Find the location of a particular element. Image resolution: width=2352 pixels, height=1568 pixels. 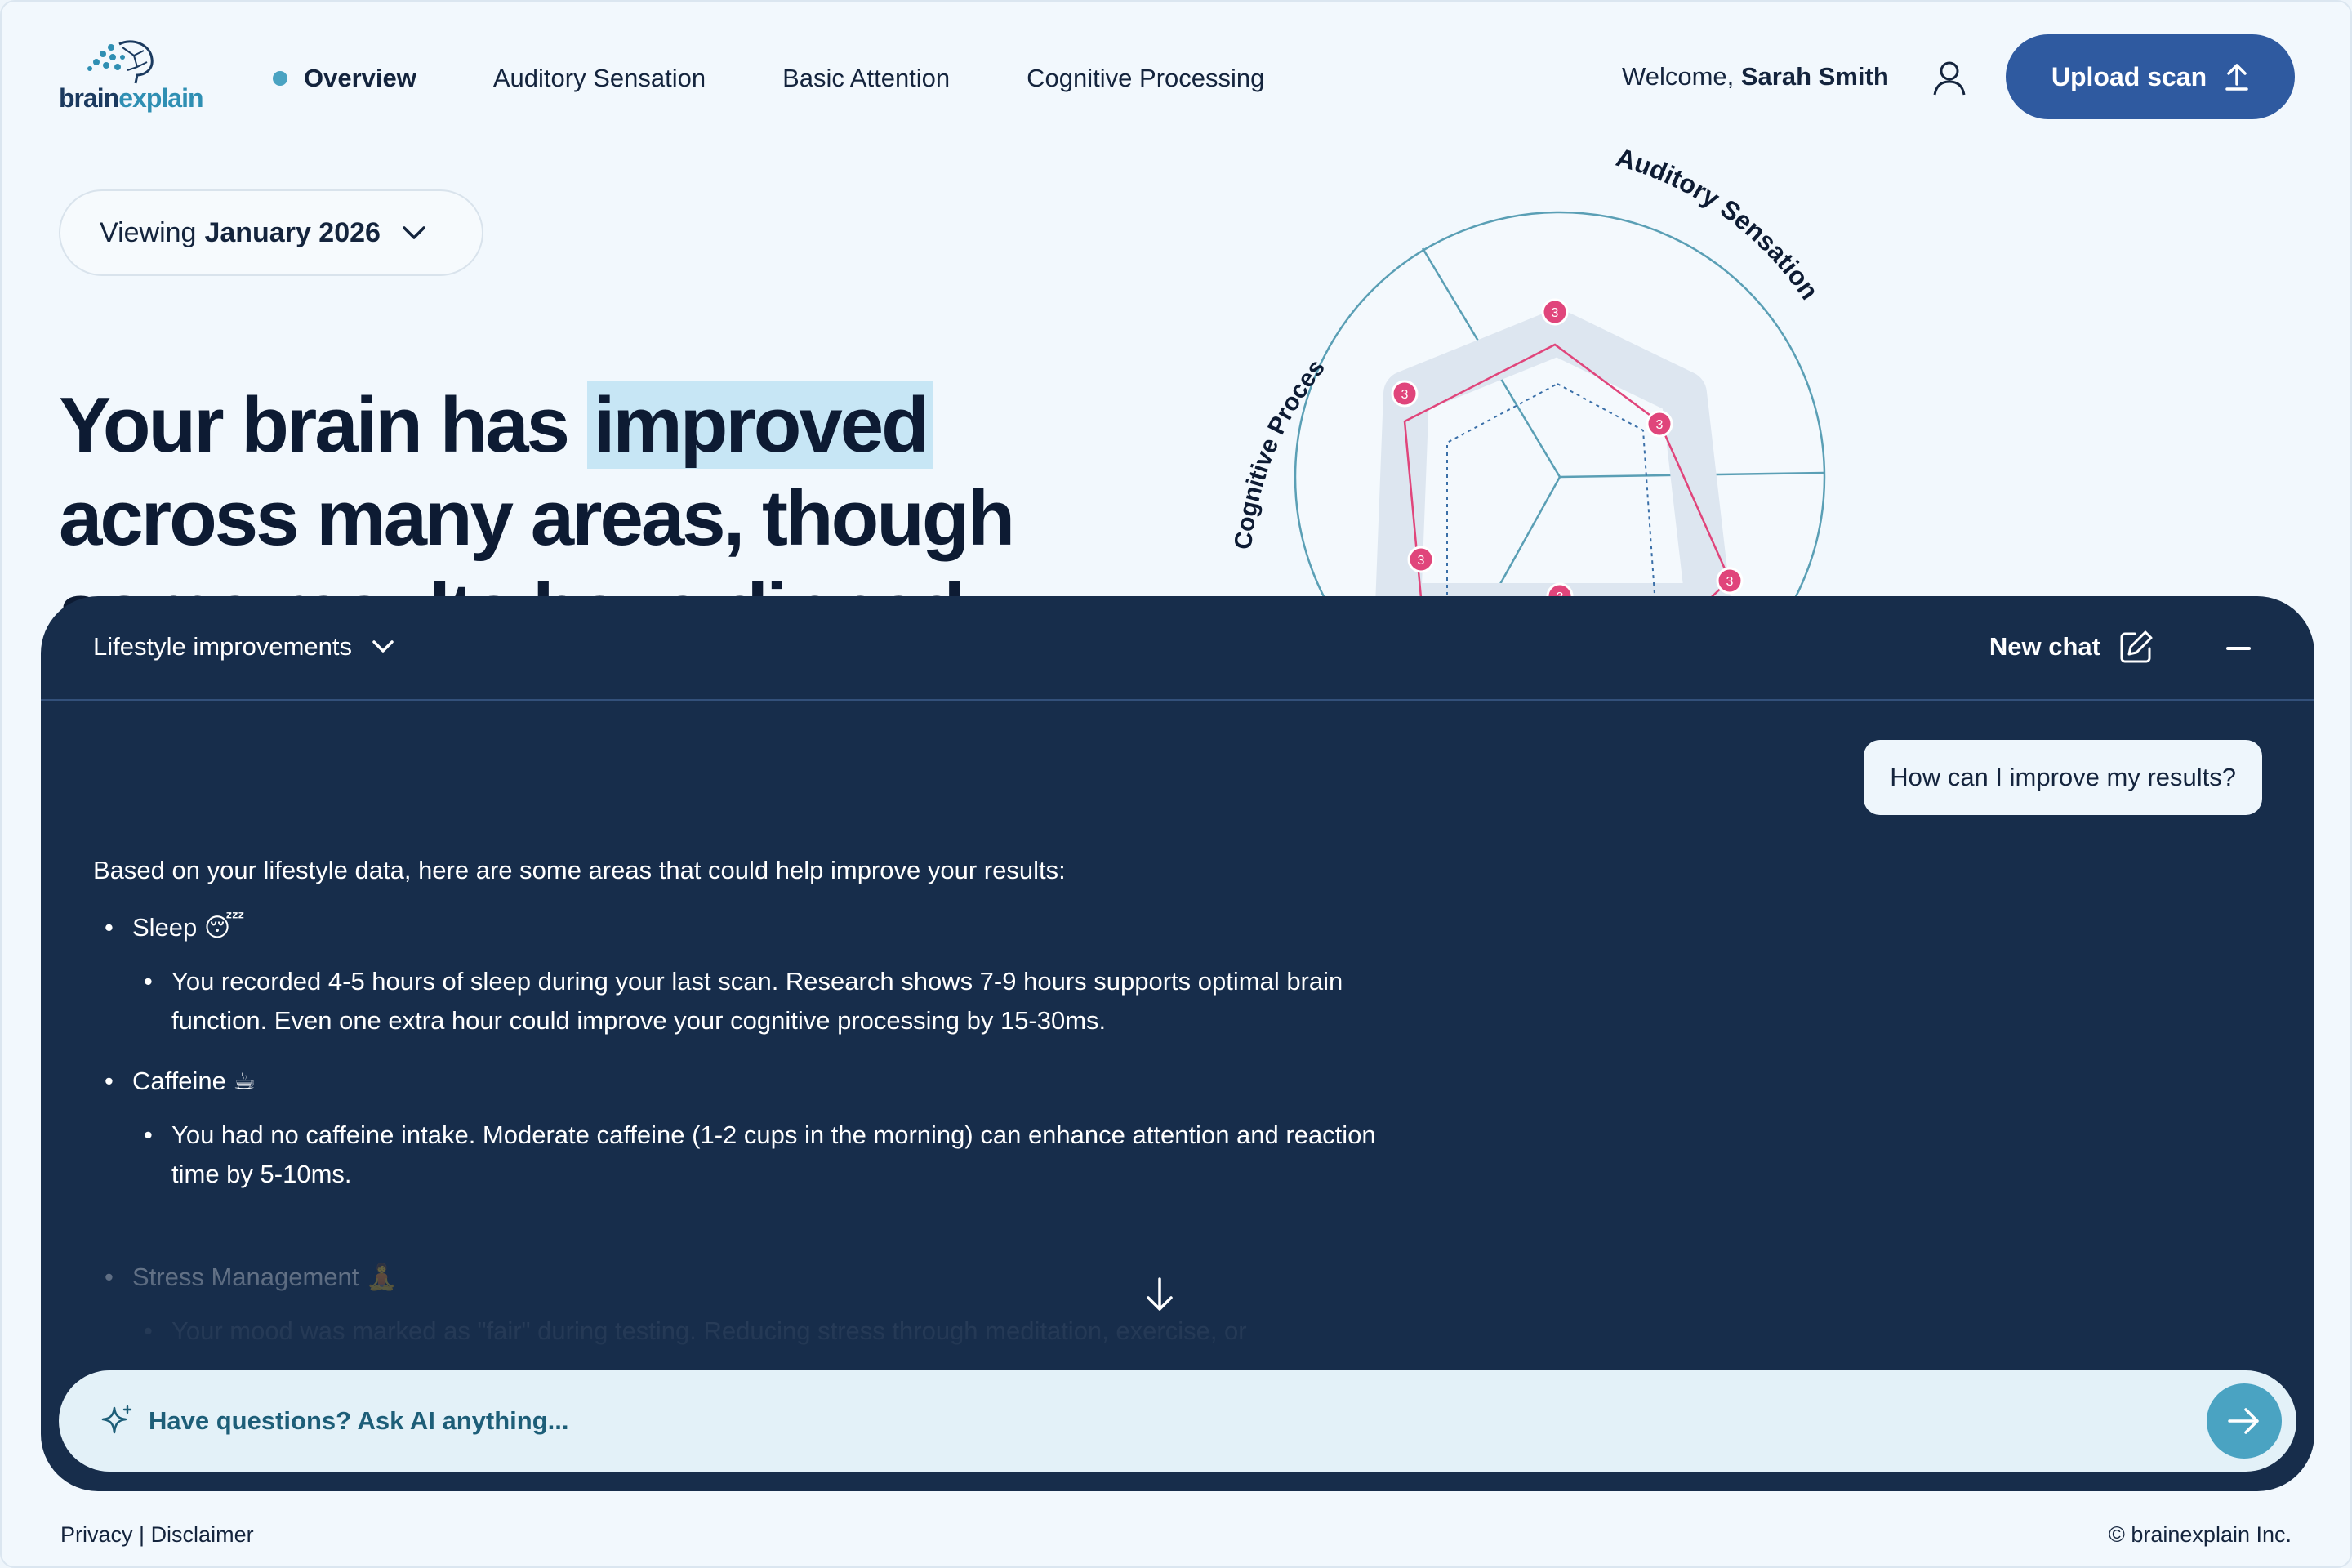

upload-scan-button: Upload scan is located at coordinates (2150, 76).